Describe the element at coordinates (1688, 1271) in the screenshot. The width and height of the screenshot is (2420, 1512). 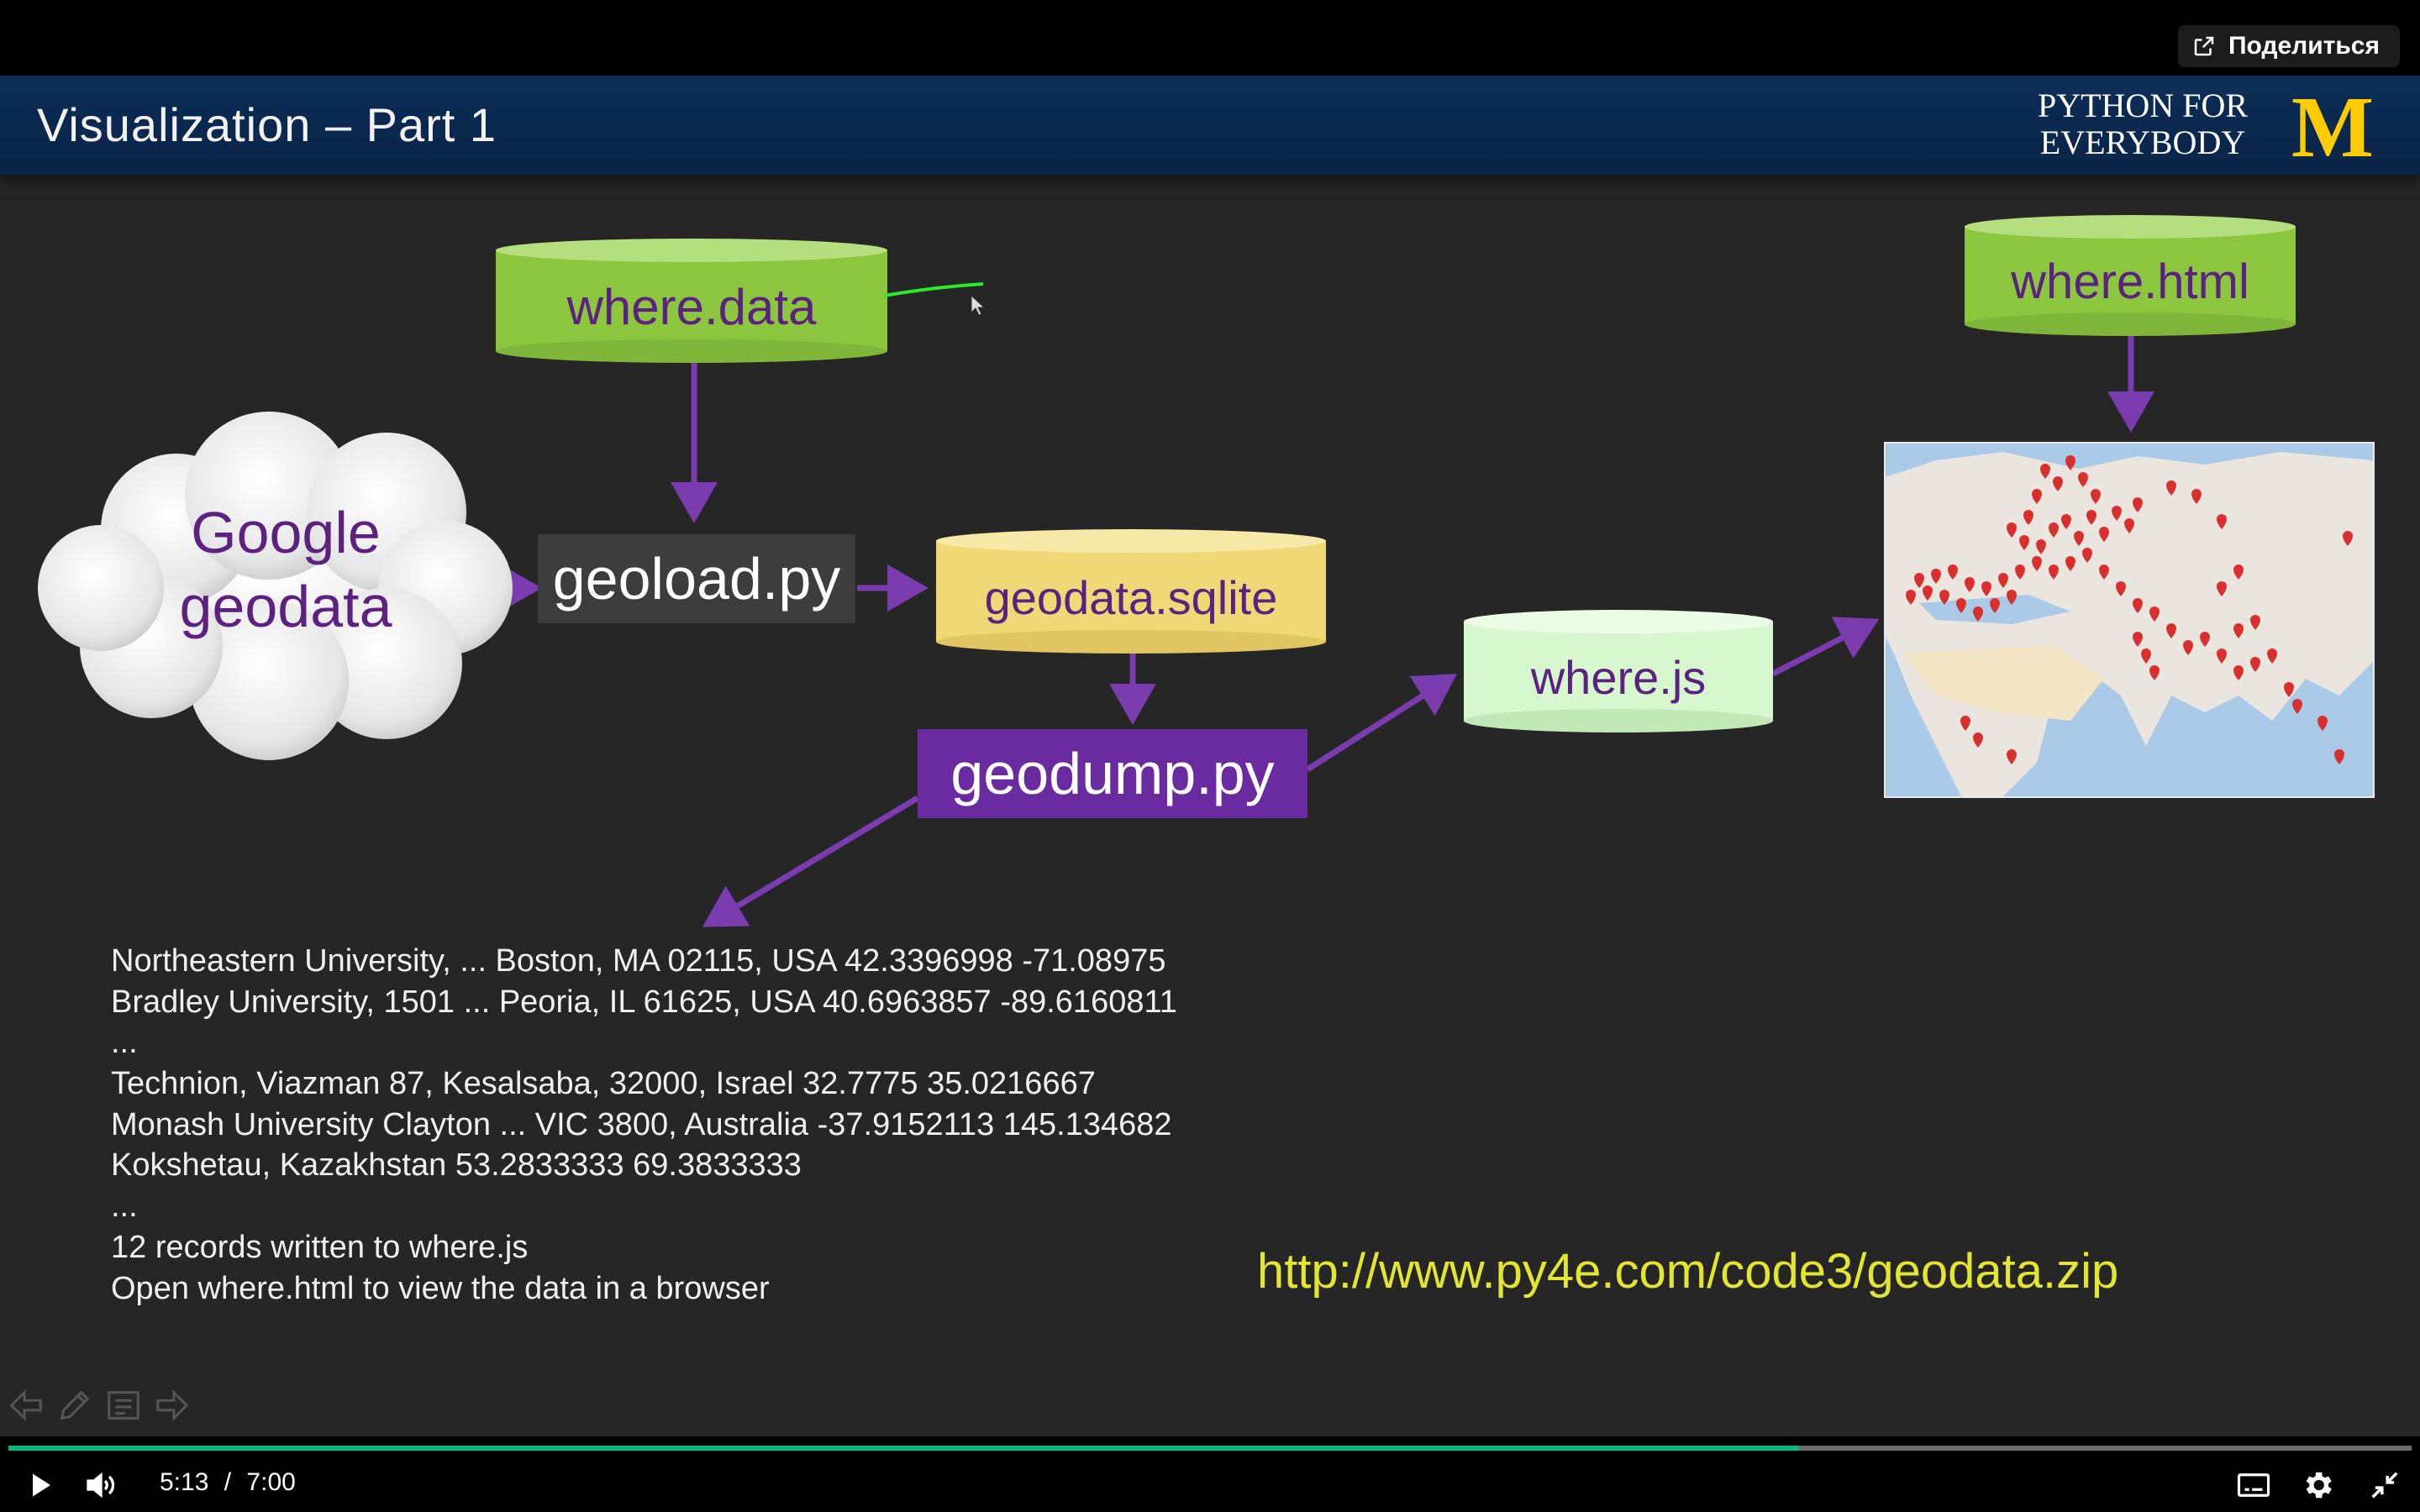
I see `download-url: http://www.py4e.com/code3/geodata.zip` at that location.